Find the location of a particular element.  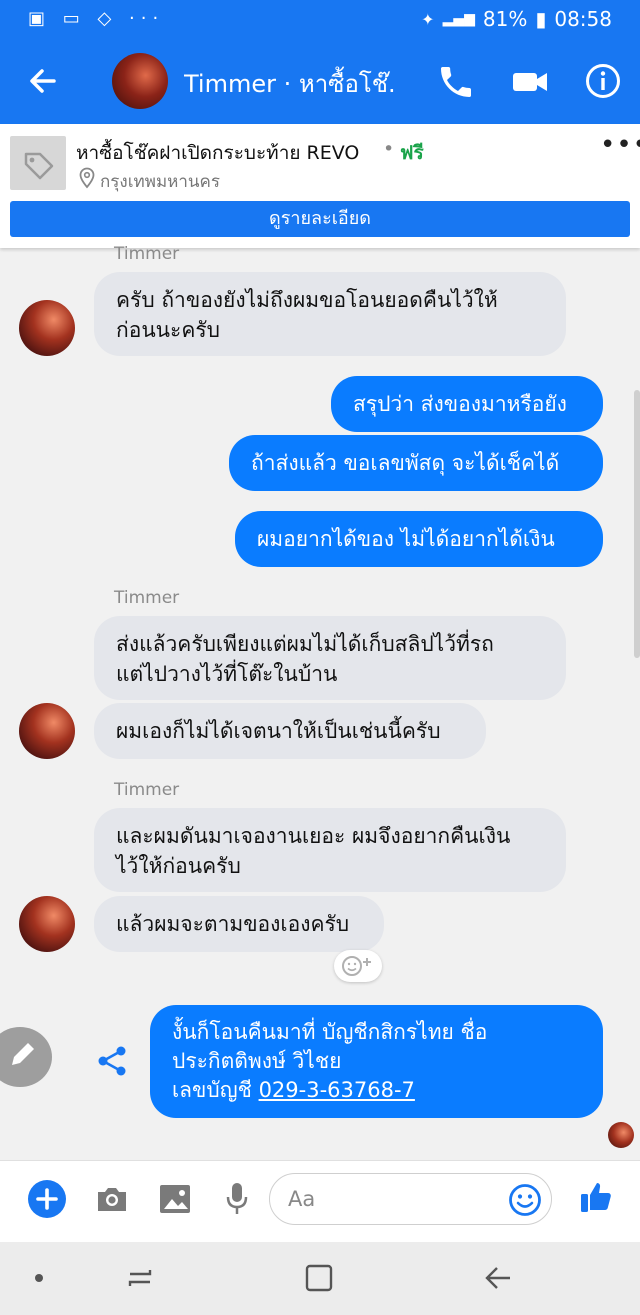

contact-avatar is located at coordinates (140, 81).